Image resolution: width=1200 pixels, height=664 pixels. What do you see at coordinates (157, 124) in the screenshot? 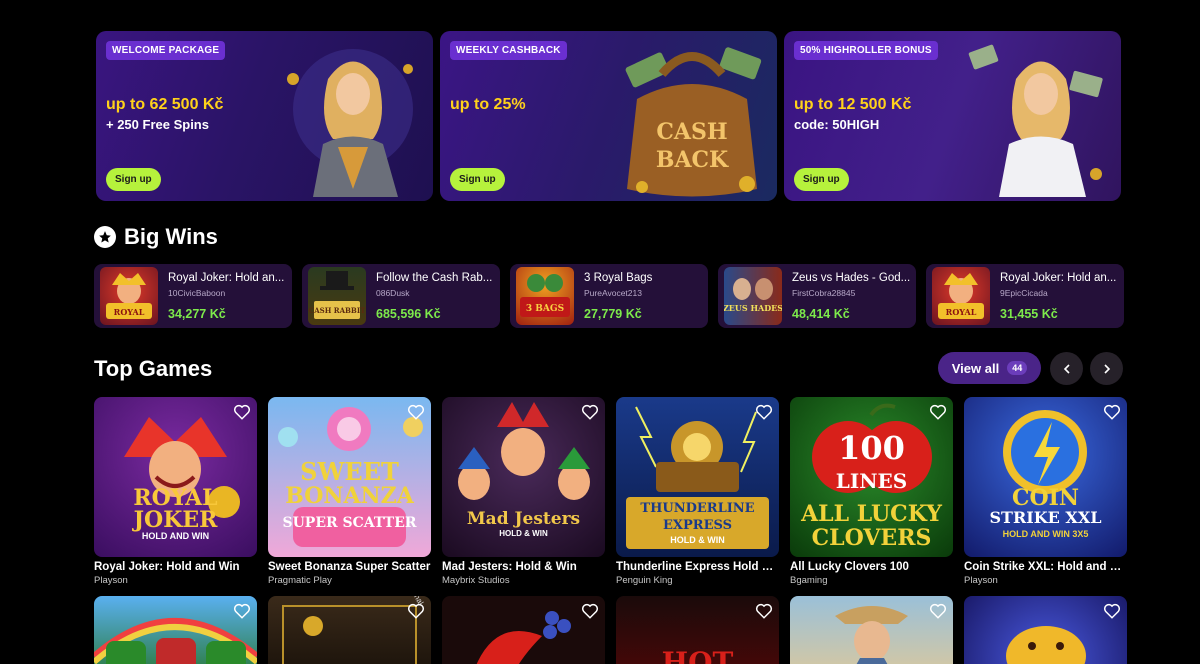
I see `promo-subtext: + 250 Free Spins` at bounding box center [157, 124].